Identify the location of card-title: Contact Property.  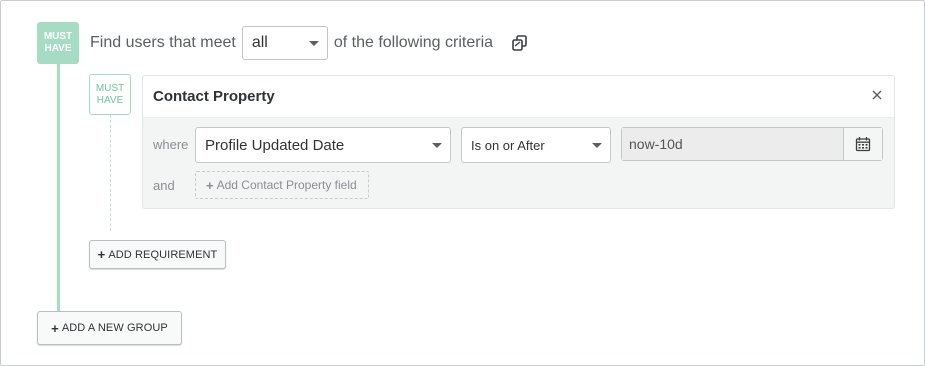
(214, 96).